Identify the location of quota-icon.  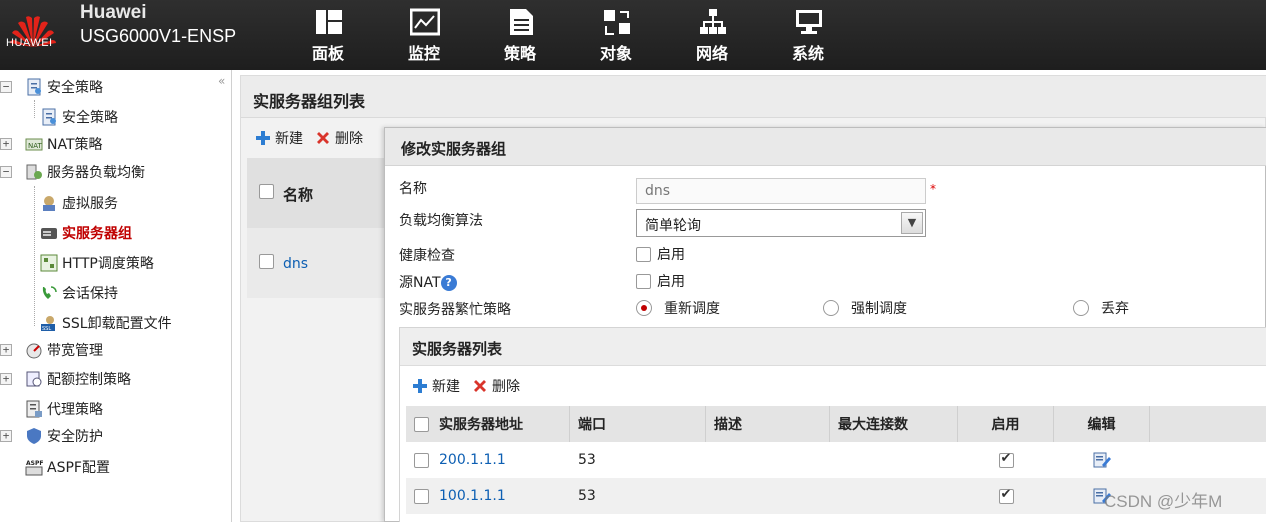
(34, 379).